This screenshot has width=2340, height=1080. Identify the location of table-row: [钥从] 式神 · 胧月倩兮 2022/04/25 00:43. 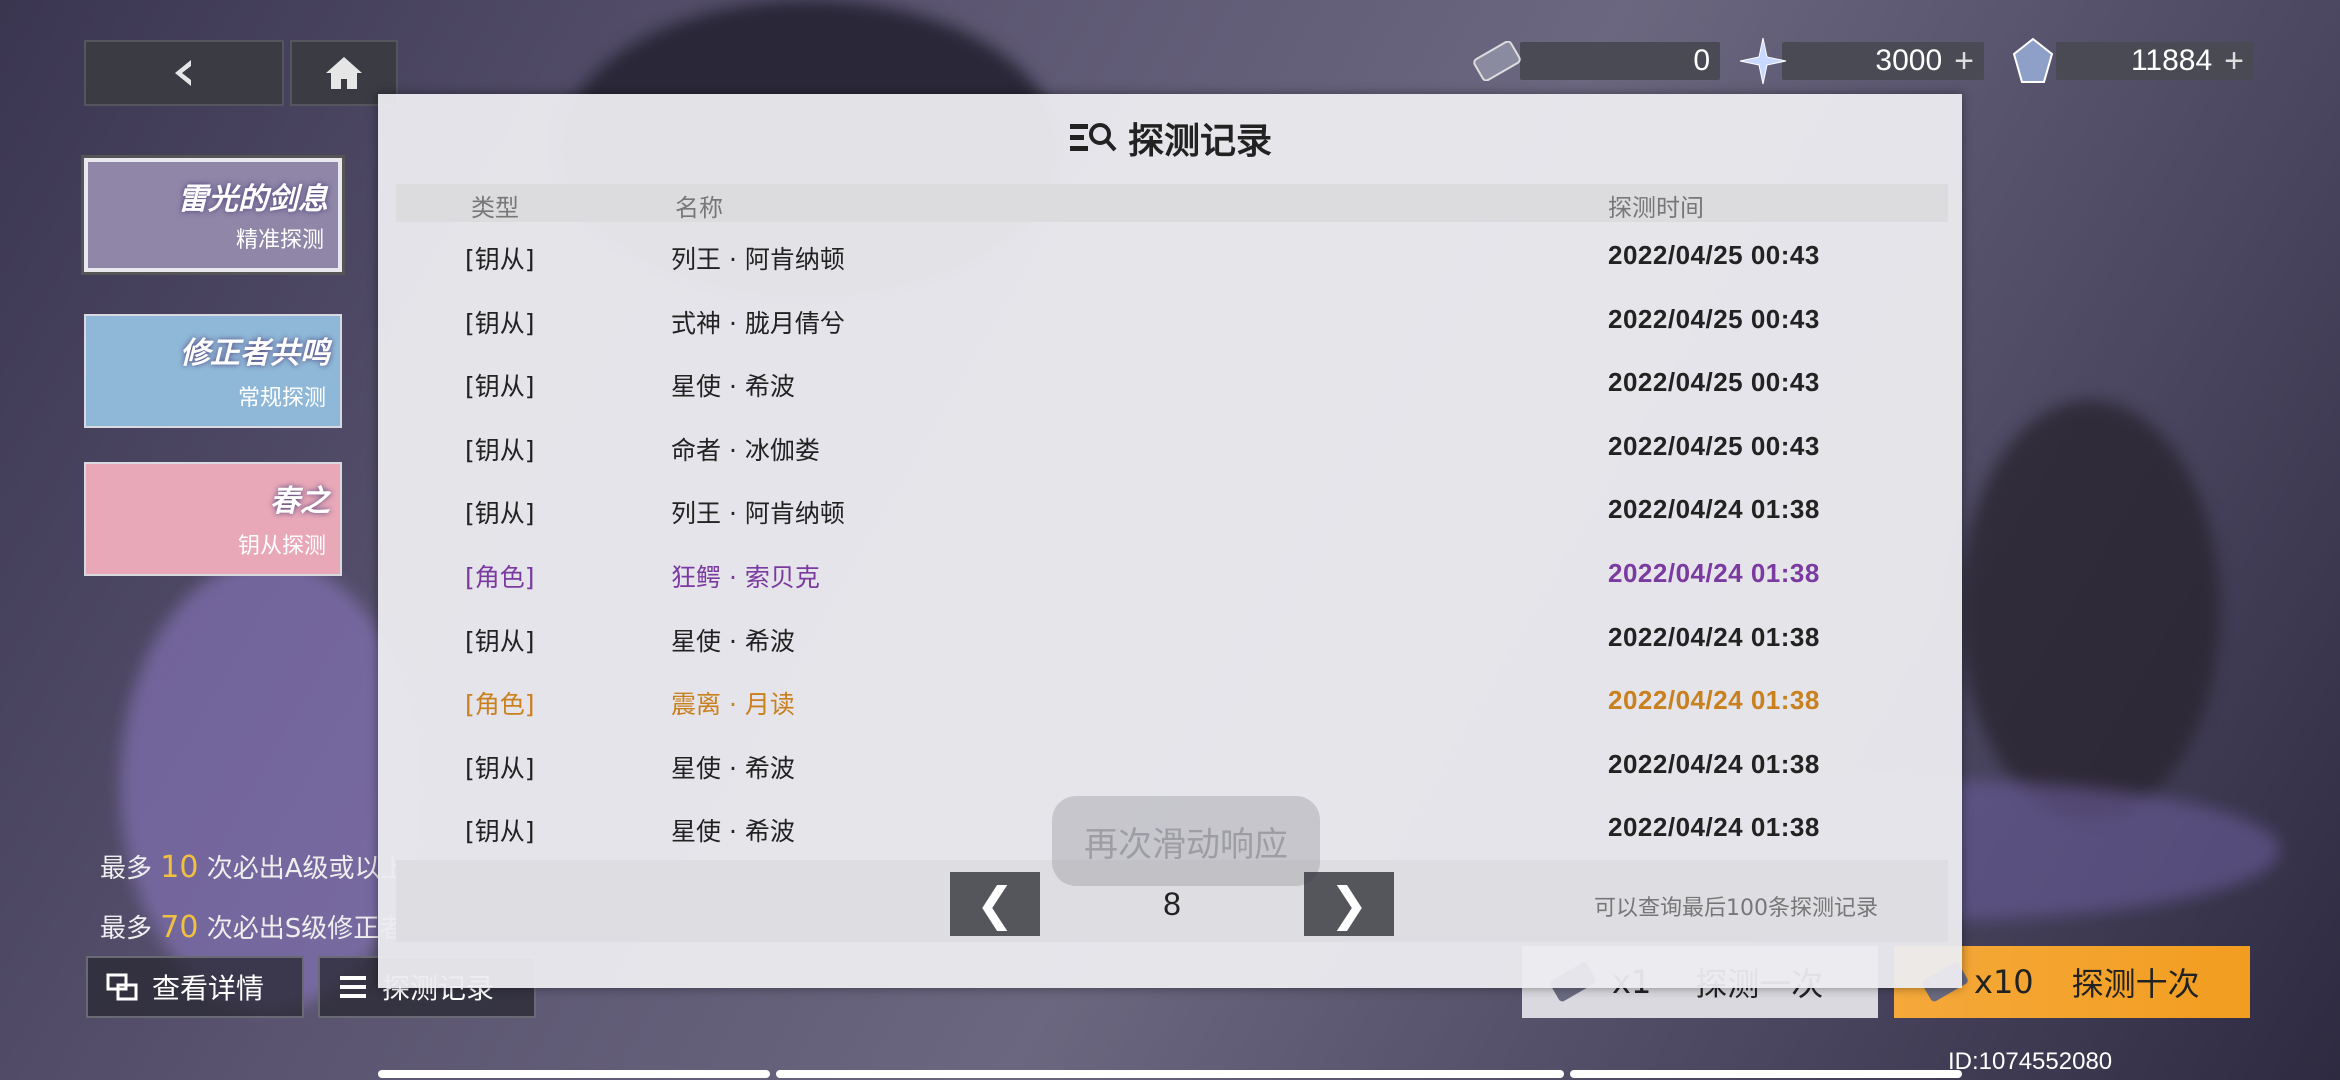
(1172, 319).